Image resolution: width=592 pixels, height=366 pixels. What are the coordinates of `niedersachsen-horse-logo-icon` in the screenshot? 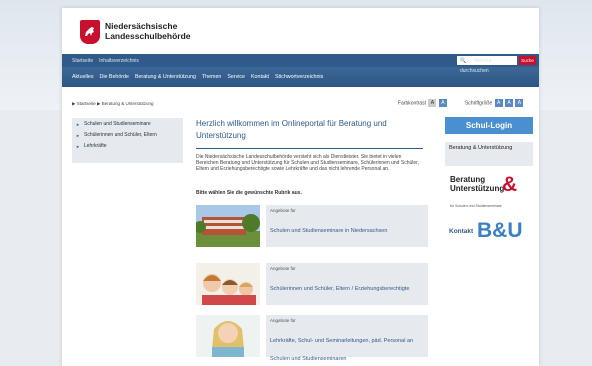 It's located at (90, 32).